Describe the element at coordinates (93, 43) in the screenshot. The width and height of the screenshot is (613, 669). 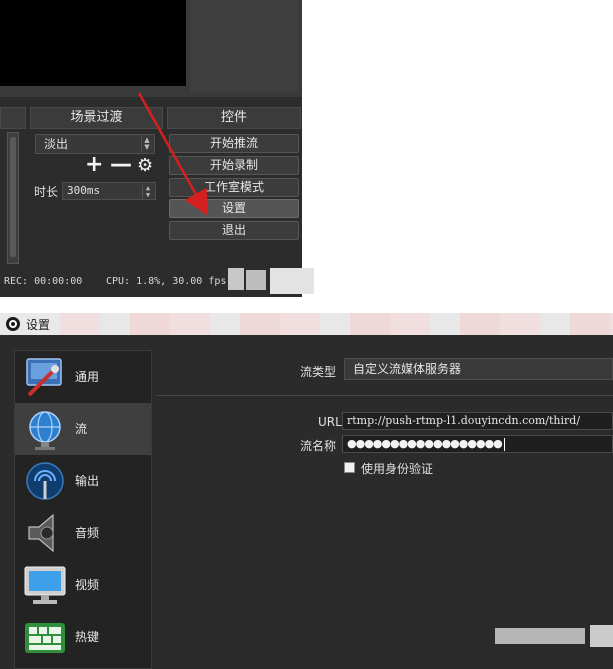
I see `preview-canvas` at that location.